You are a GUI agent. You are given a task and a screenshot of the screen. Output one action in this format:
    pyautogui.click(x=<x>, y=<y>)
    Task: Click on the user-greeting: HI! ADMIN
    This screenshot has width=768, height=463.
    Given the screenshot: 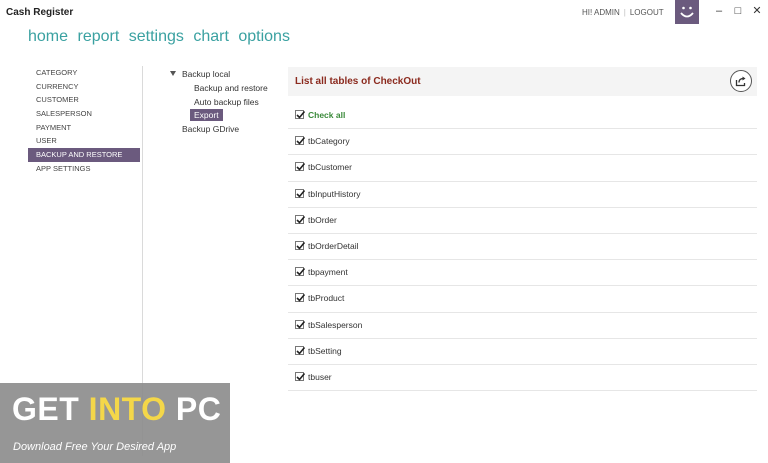 What is the action you would take?
    pyautogui.click(x=601, y=12)
    